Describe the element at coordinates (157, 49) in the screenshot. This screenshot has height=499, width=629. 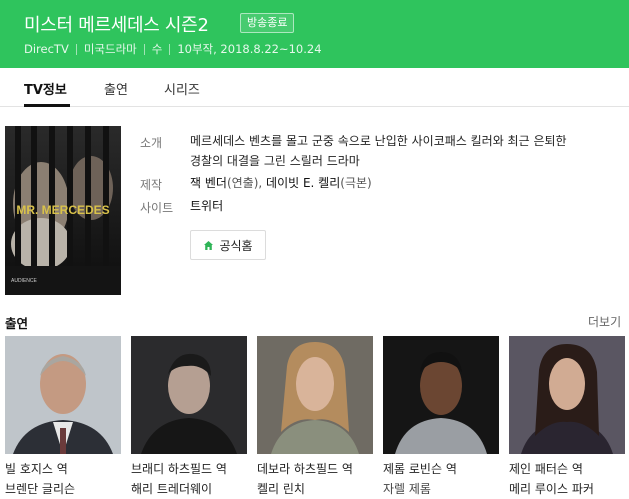
I see `air-day-label: 수` at that location.